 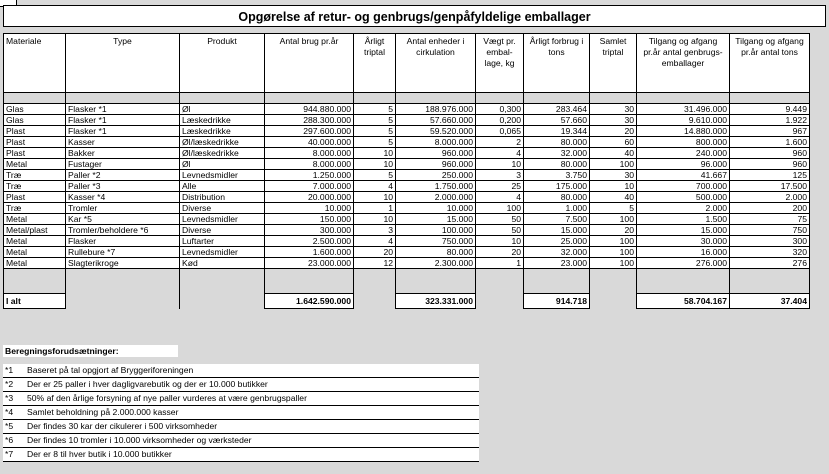 What do you see at coordinates (556, 120) in the screenshot?
I see `table-cell: 57.660` at bounding box center [556, 120].